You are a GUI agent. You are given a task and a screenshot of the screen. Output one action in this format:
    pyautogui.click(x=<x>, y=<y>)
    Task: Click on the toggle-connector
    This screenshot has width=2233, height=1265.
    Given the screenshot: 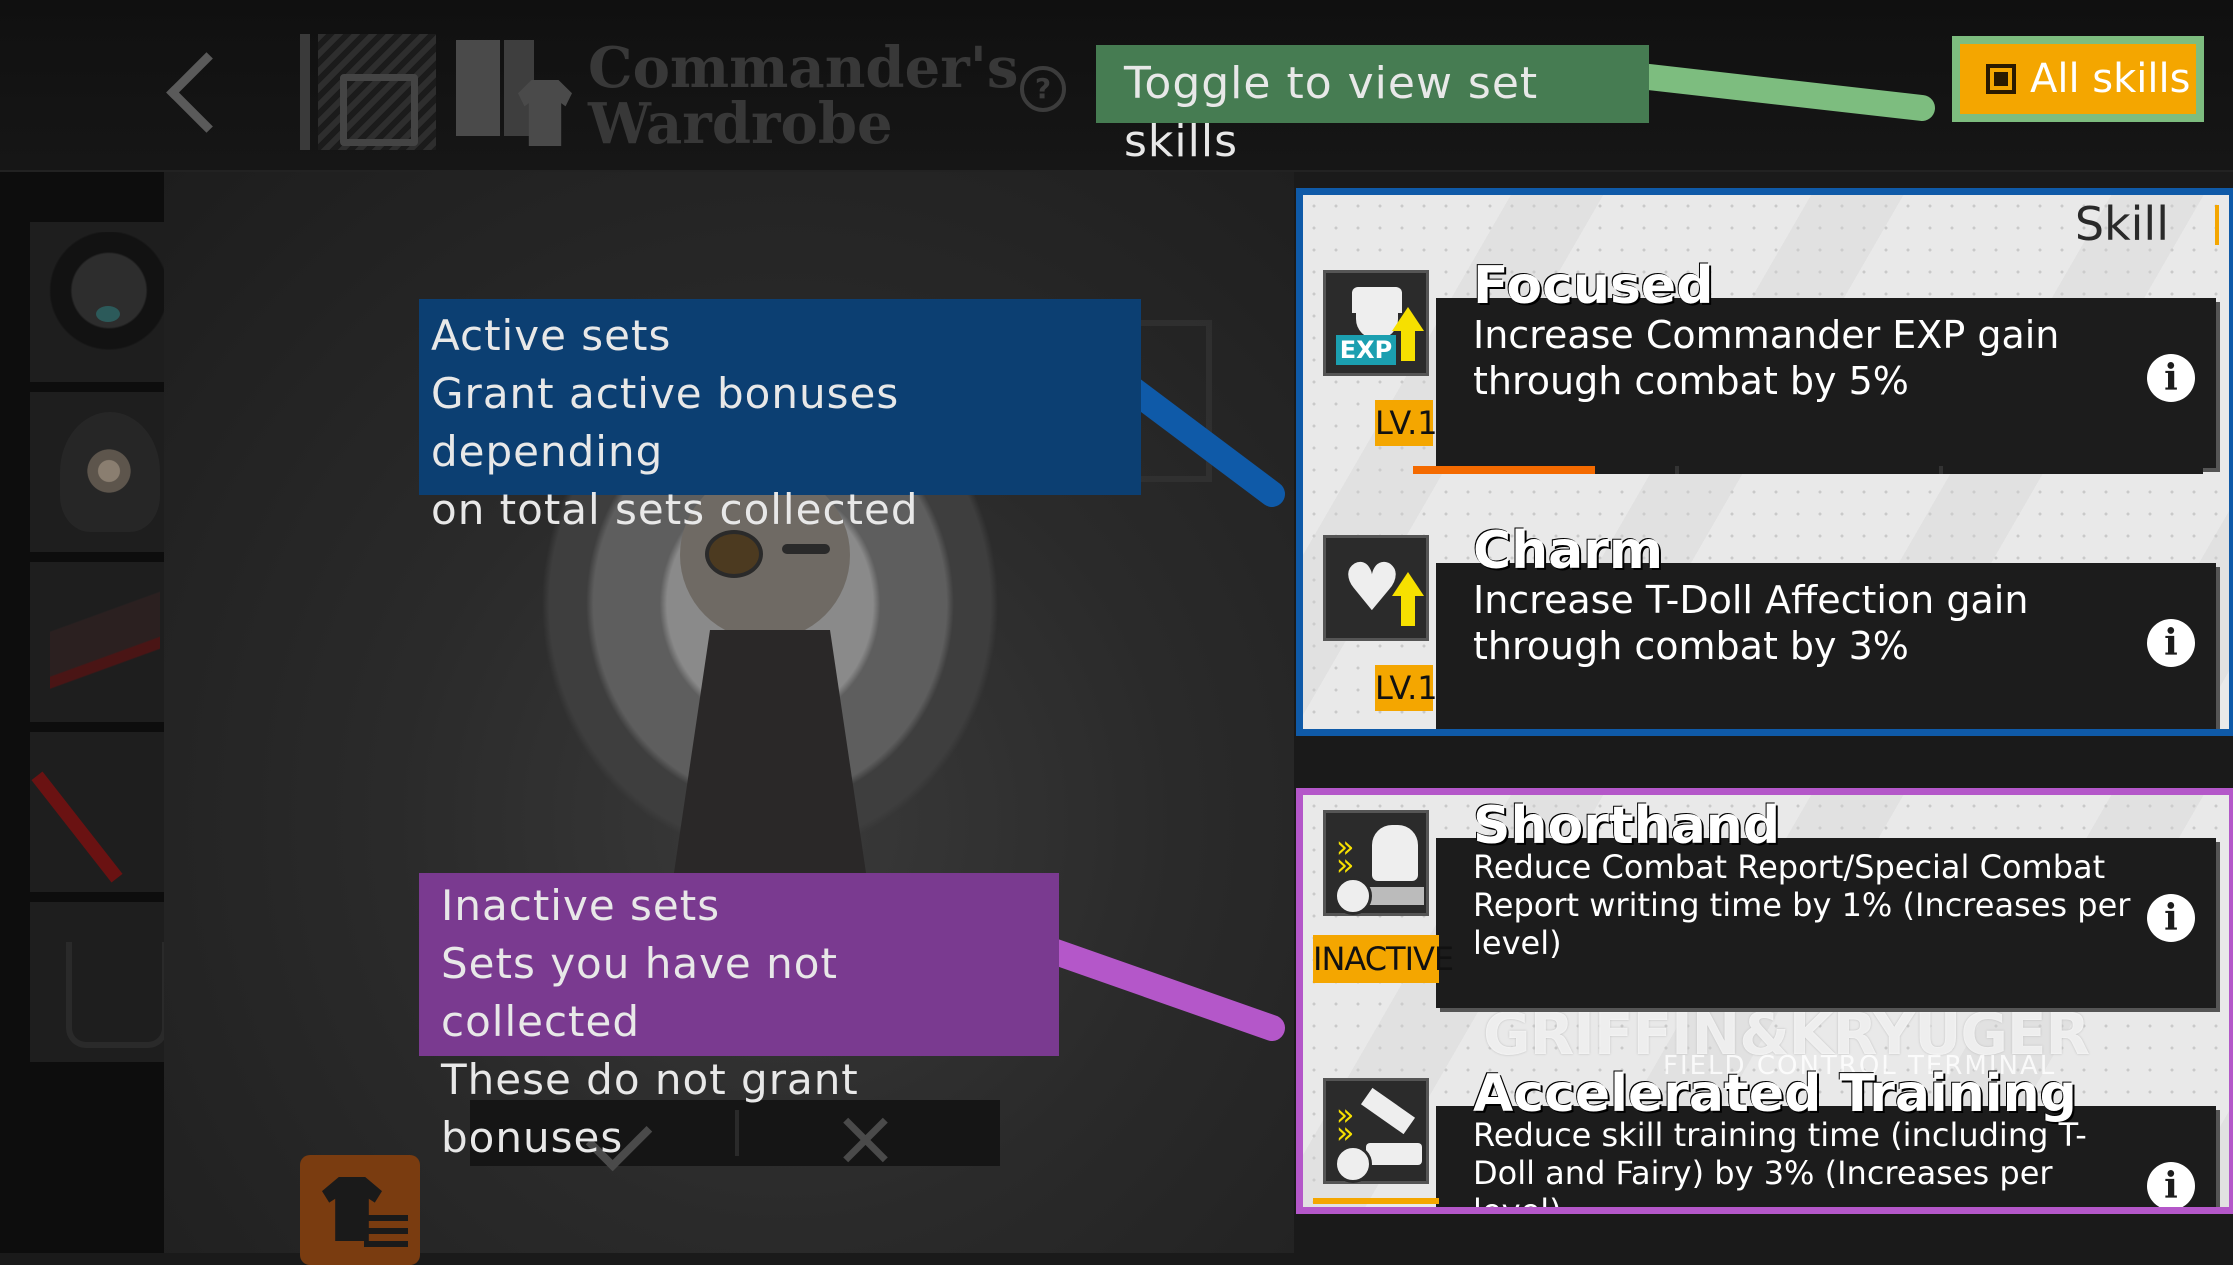 What is the action you would take?
    pyautogui.click(x=1781, y=92)
    